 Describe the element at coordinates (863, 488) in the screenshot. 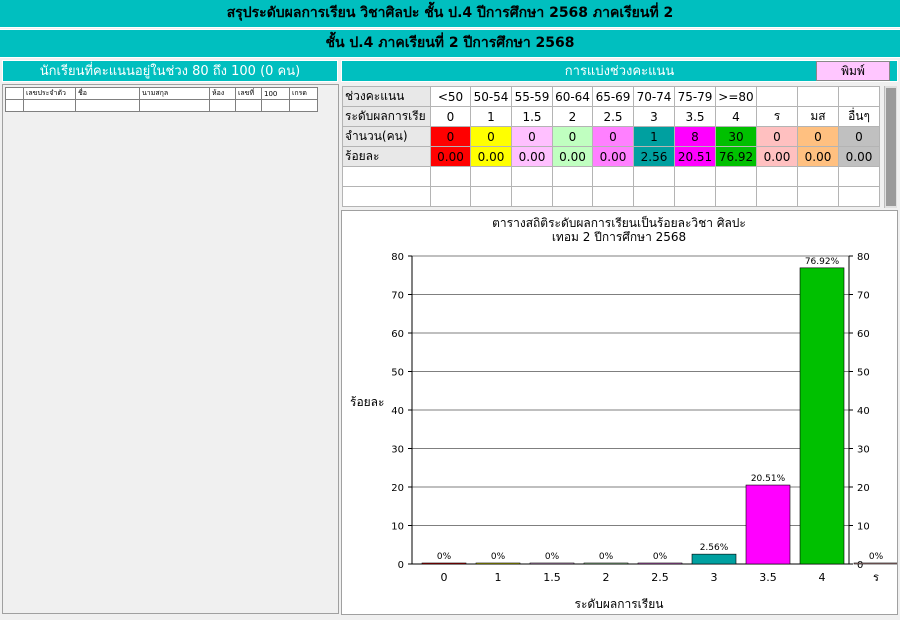

I see `y-tick-label-right: 20` at that location.